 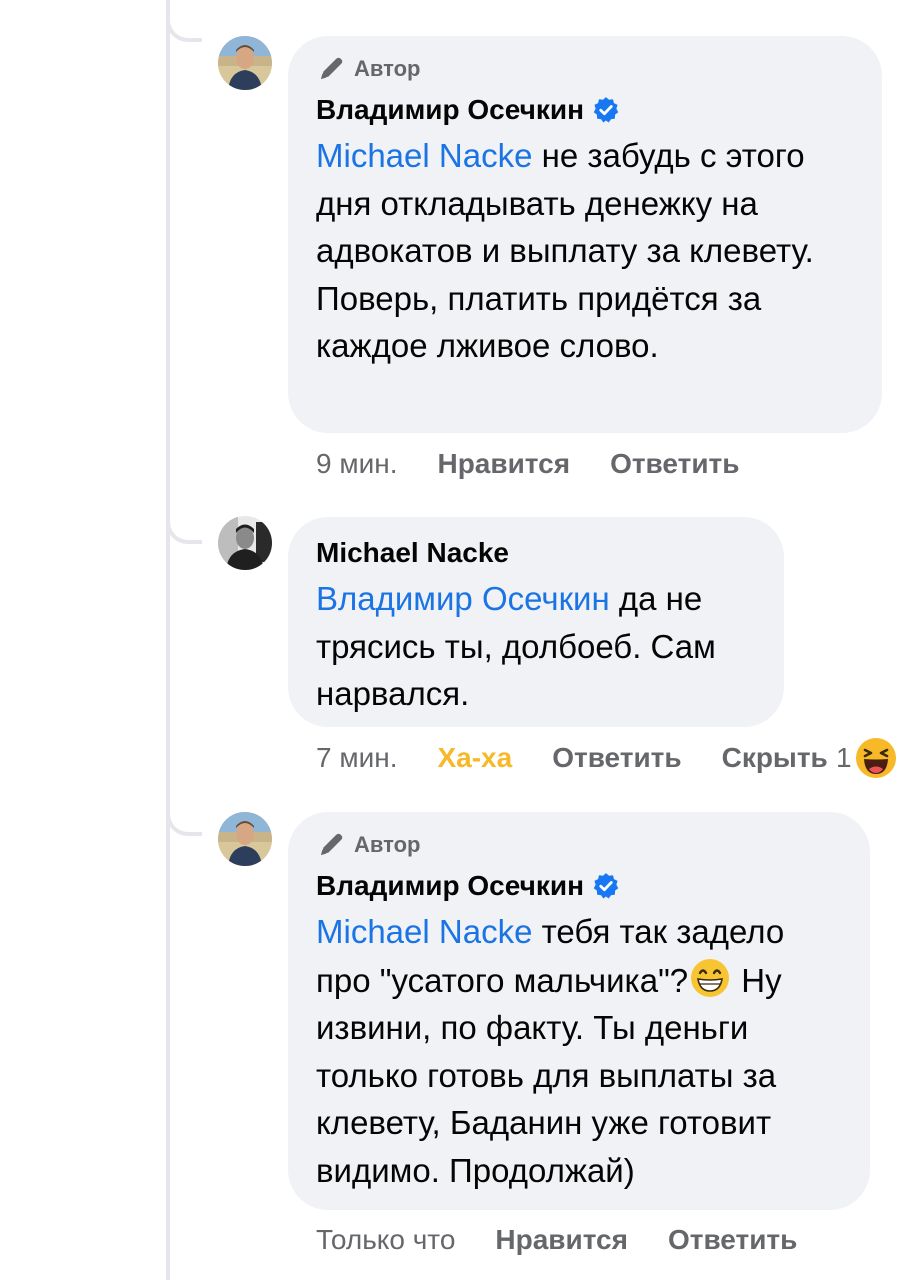 I want to click on comment-meta: 7 мин. Ха-ха Ответить Скрыть, so click(x=592, y=758).